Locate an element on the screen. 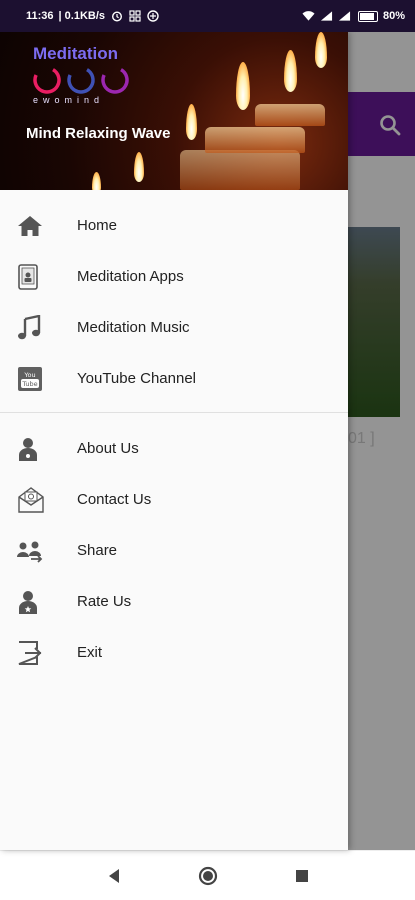 This screenshot has height=900, width=415. recents-button is located at coordinates (302, 876).